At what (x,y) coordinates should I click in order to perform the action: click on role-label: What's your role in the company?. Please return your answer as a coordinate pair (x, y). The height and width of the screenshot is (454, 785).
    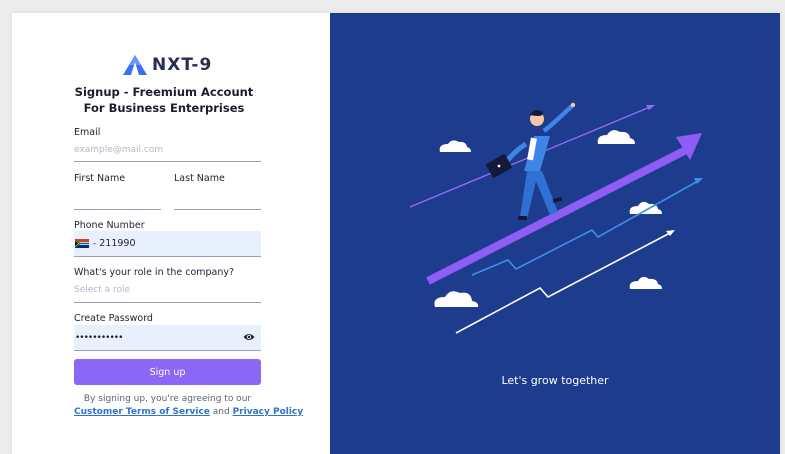
    Looking at the image, I should click on (154, 272).